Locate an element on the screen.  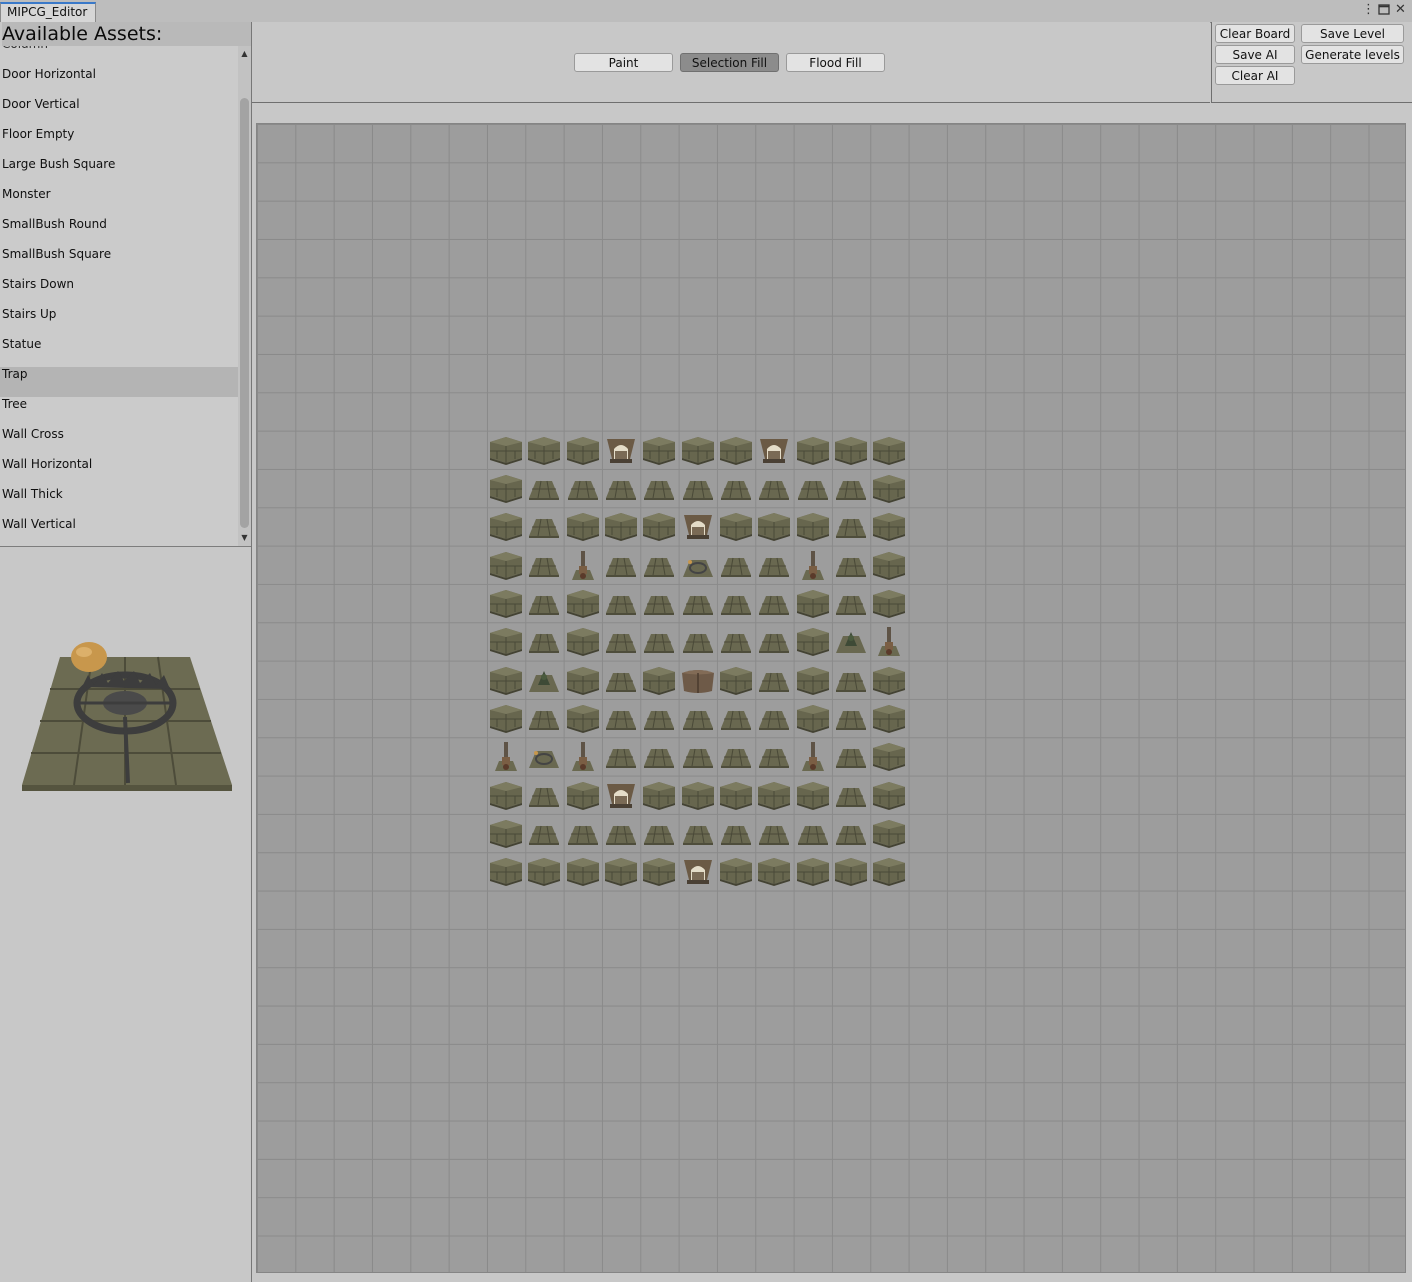
asset-item-statue: Statue is located at coordinates (119, 352).